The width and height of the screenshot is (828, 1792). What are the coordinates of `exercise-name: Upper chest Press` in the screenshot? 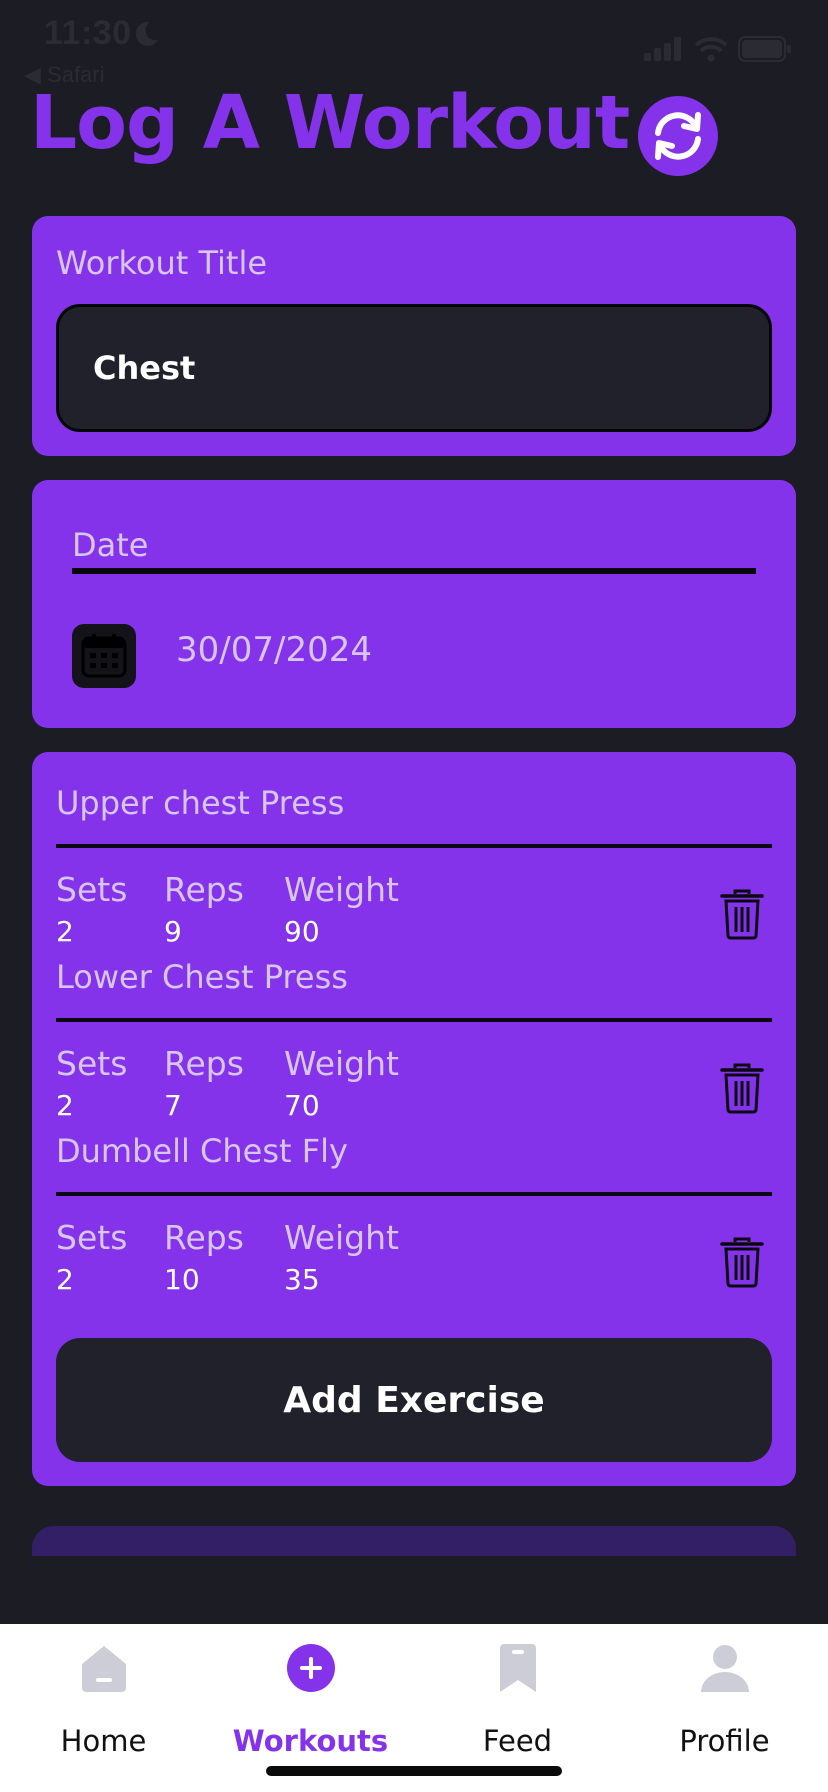 It's located at (200, 803).